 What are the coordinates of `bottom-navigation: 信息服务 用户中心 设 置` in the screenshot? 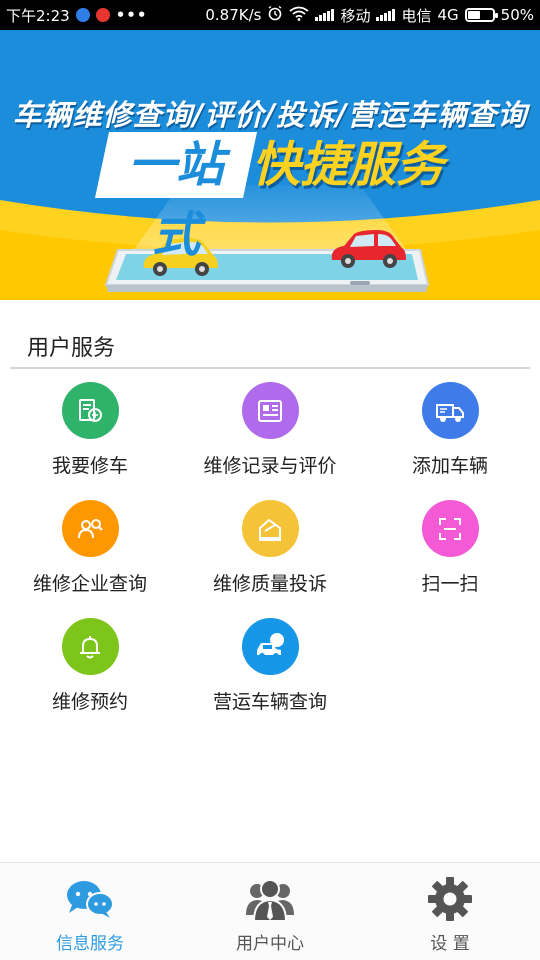 It's located at (270, 911).